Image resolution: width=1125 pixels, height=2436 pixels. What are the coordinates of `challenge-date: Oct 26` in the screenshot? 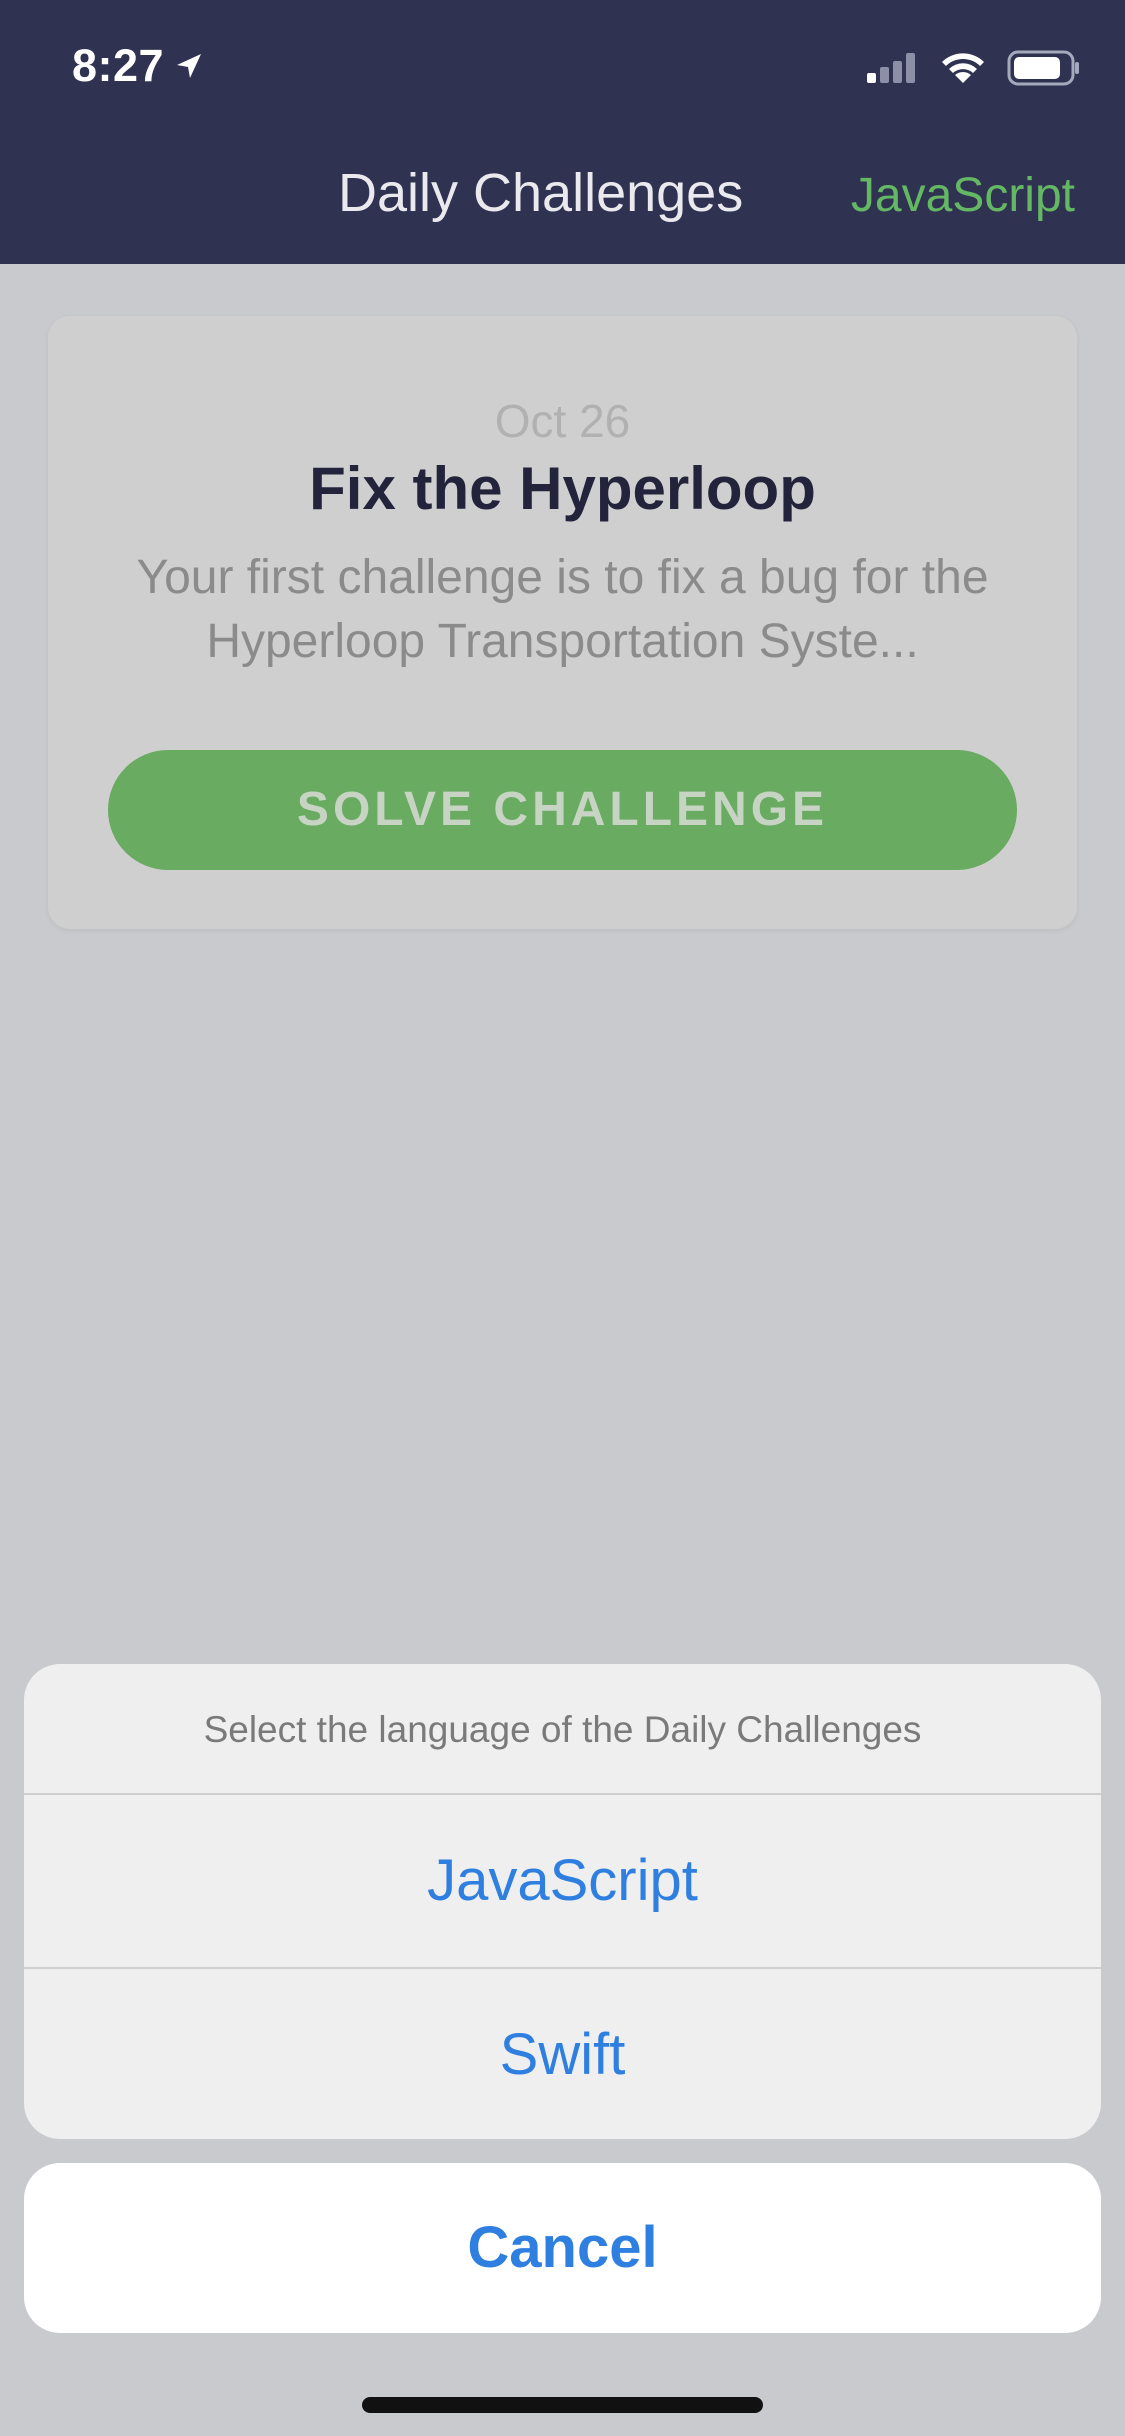 It's located at (562, 421).